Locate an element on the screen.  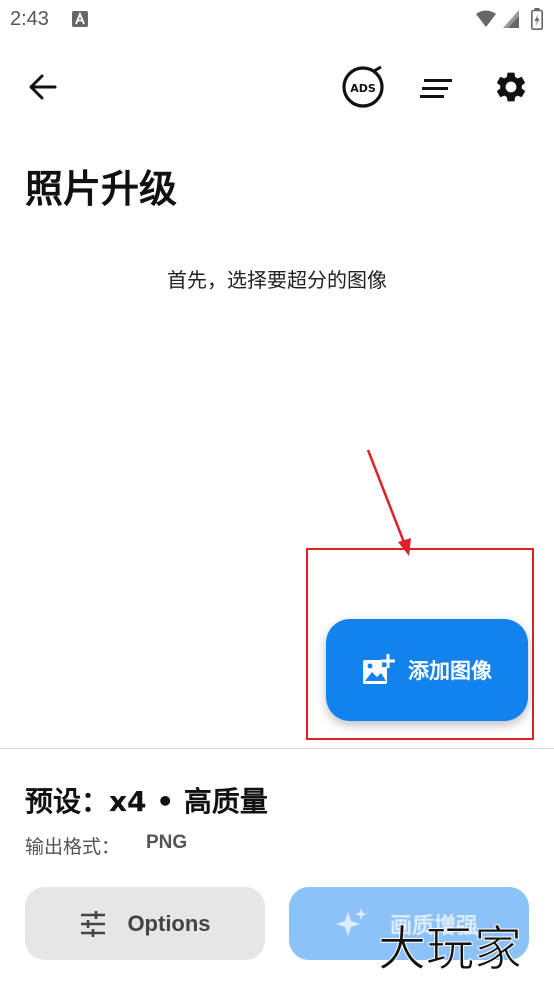
sort-lines-icon is located at coordinates (436, 88).